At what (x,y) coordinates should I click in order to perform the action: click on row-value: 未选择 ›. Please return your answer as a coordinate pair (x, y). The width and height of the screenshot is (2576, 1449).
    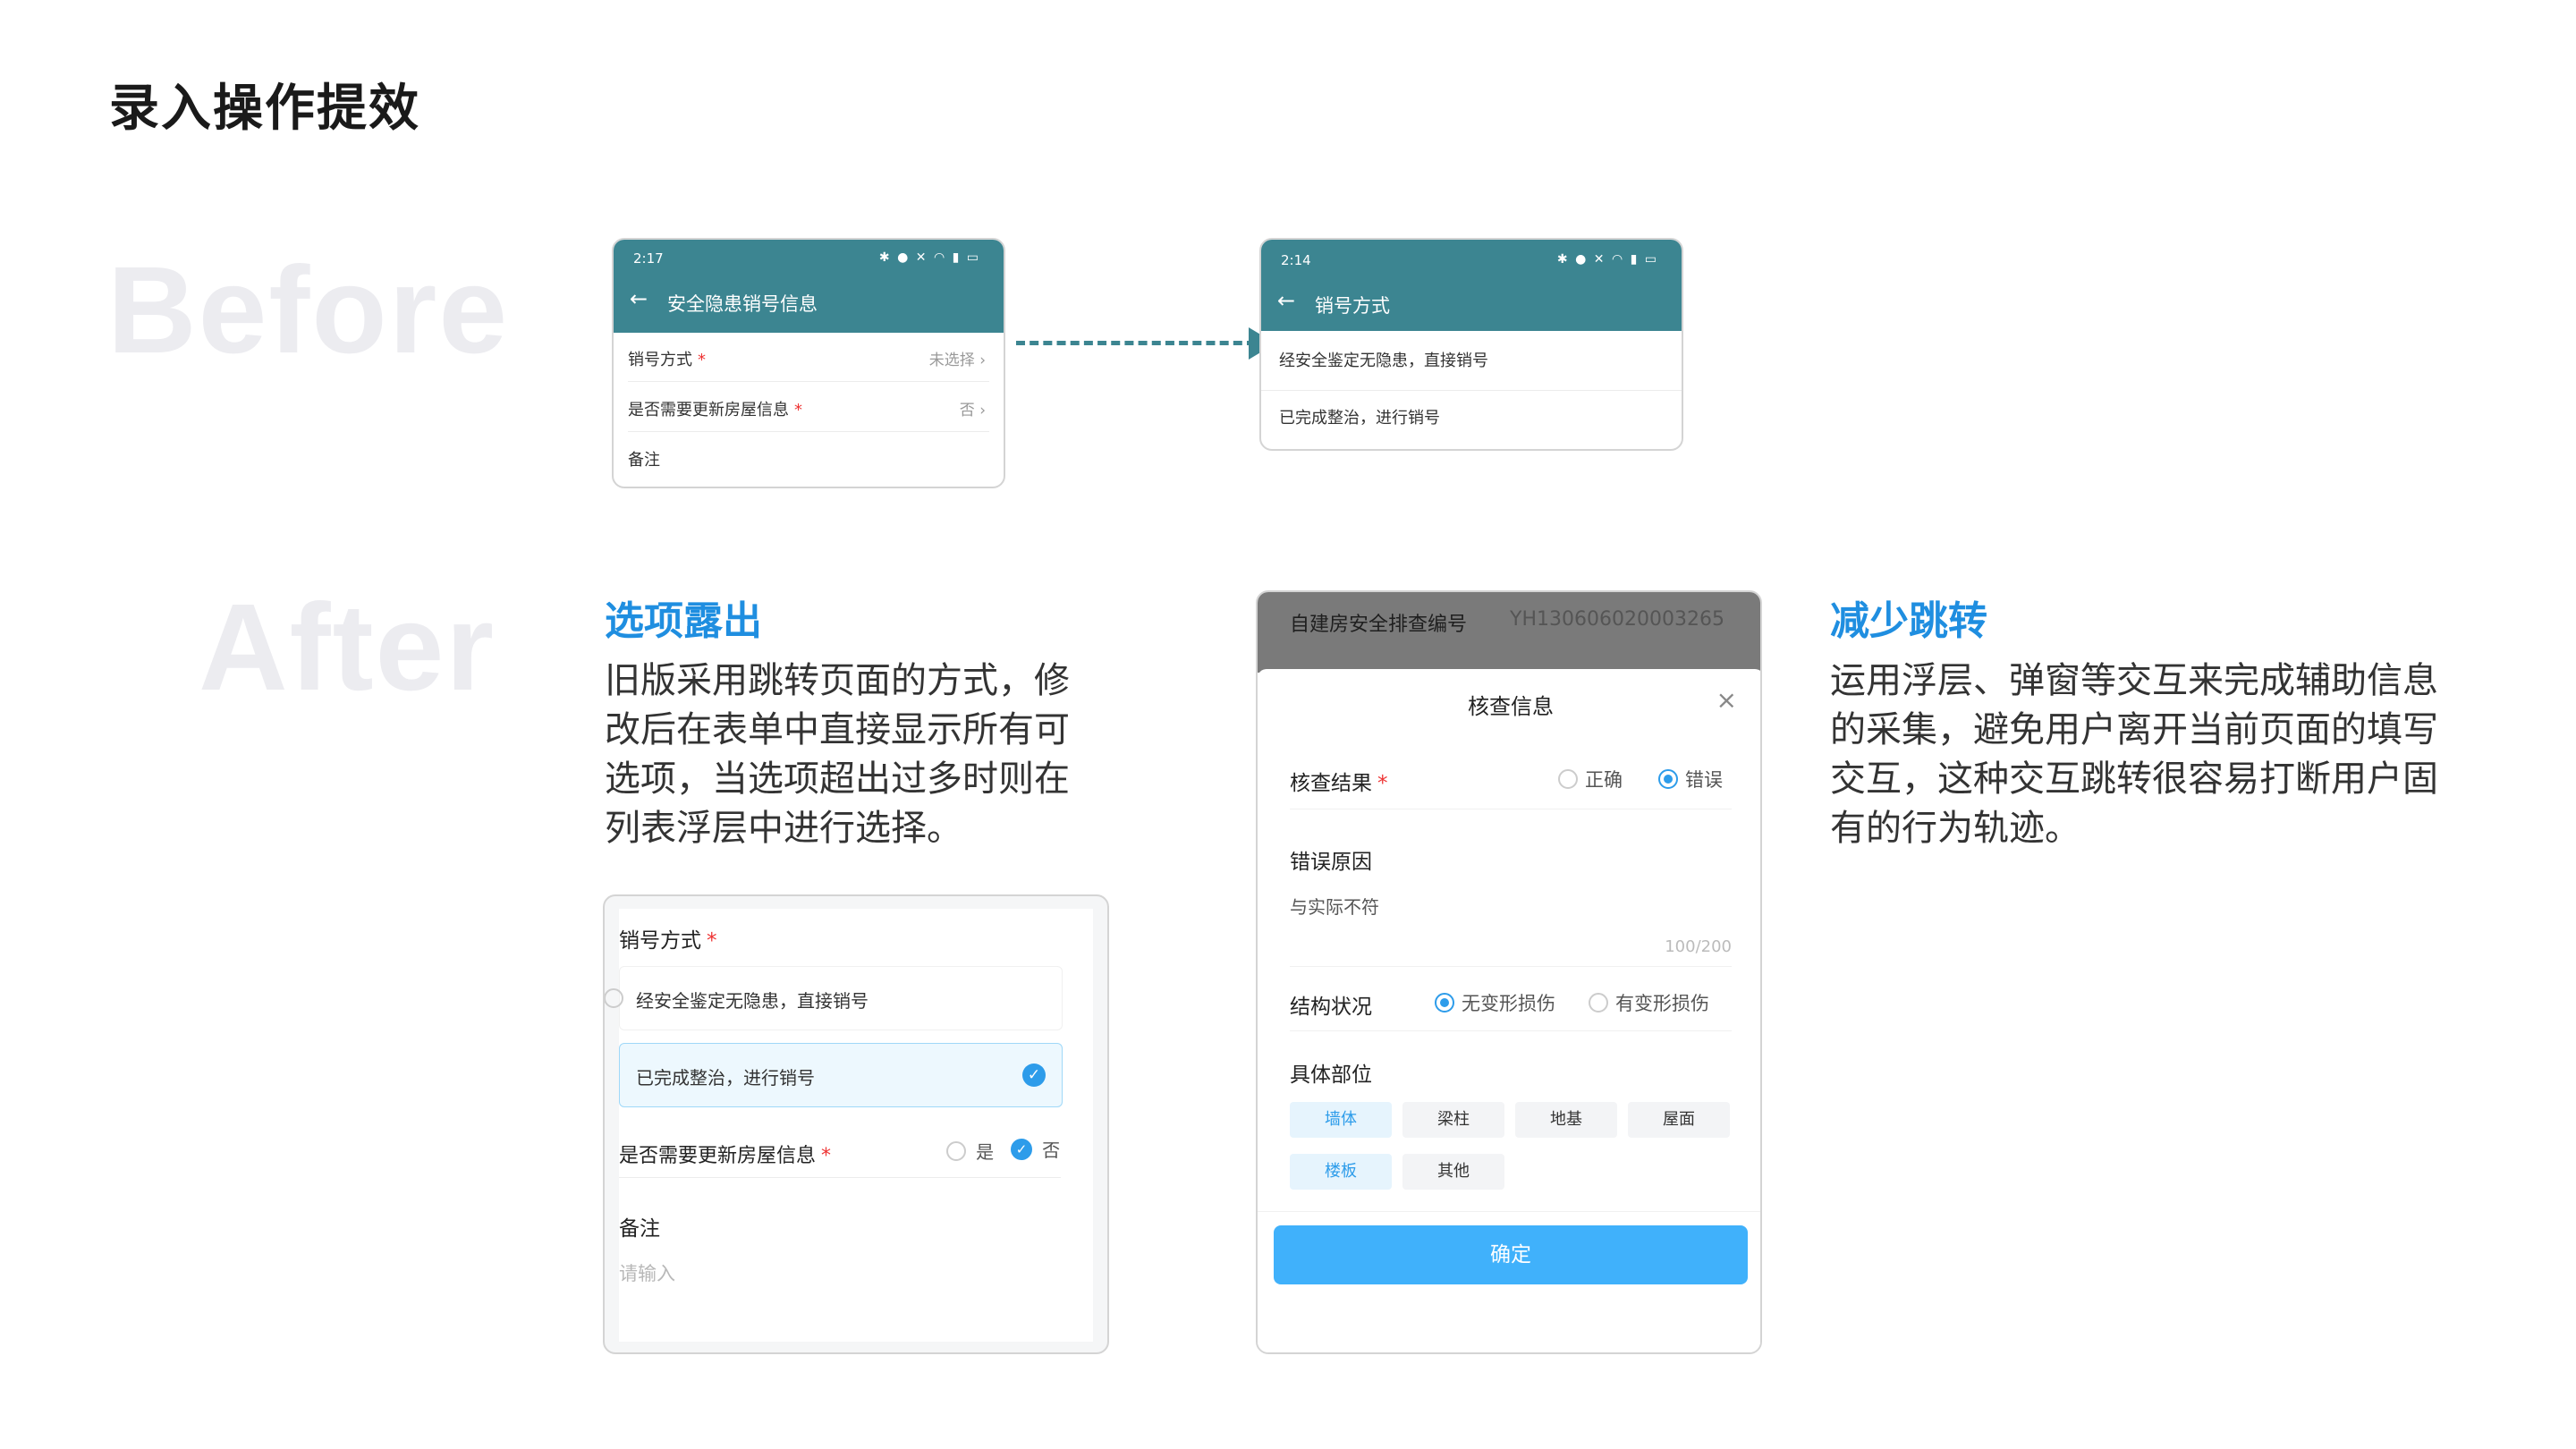
    Looking at the image, I should click on (957, 360).